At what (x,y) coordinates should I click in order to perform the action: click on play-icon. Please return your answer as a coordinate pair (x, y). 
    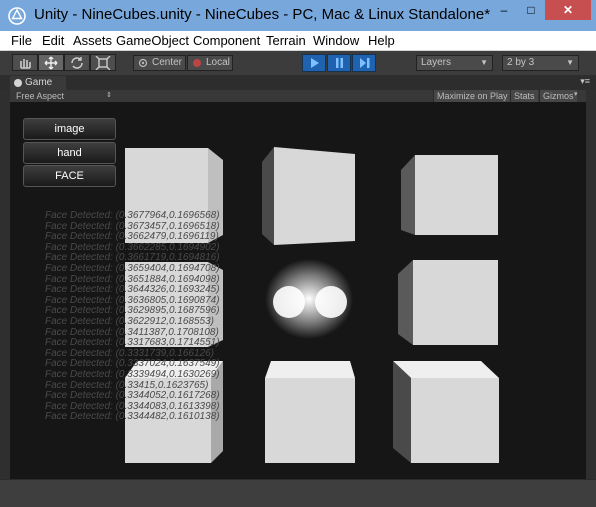
    Looking at the image, I should click on (315, 63).